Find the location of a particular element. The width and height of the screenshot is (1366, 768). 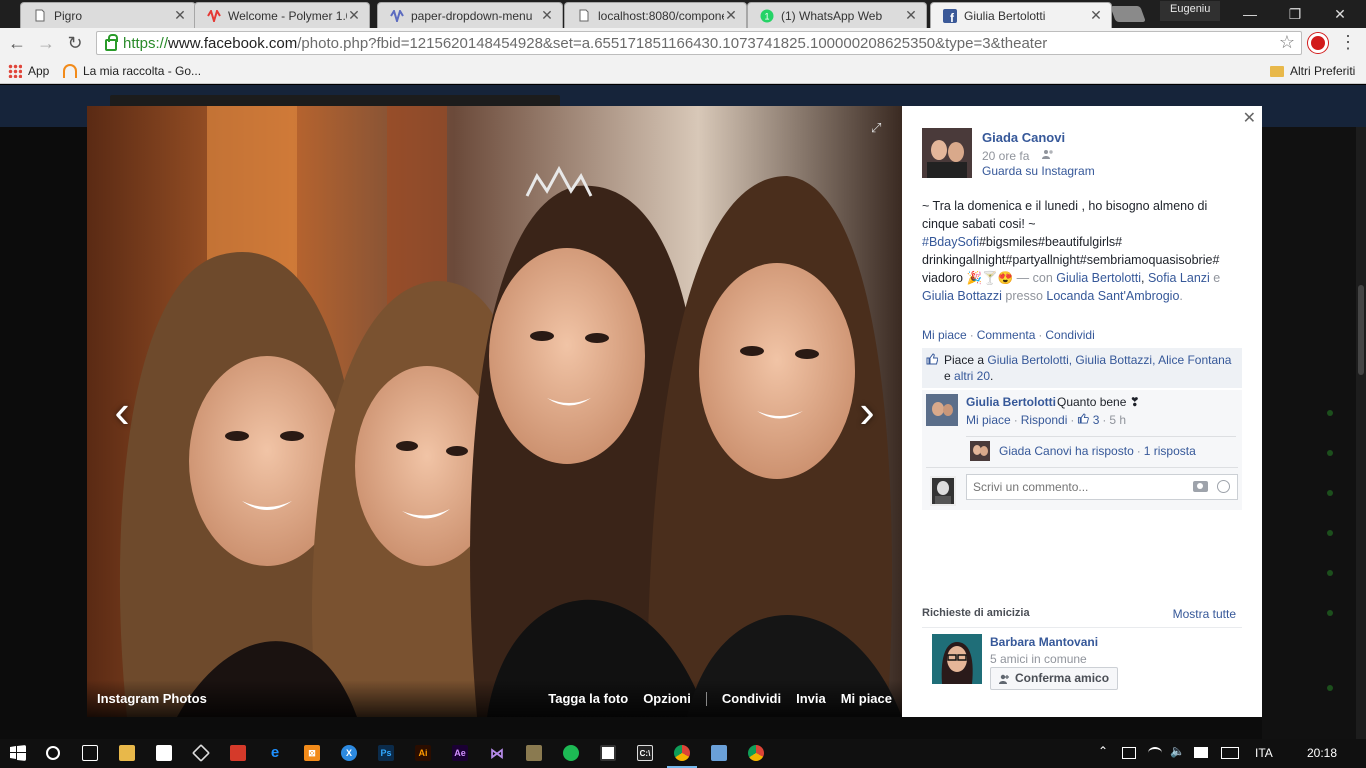

taskbar-clock: 20:18 is located at coordinates (1322, 753).